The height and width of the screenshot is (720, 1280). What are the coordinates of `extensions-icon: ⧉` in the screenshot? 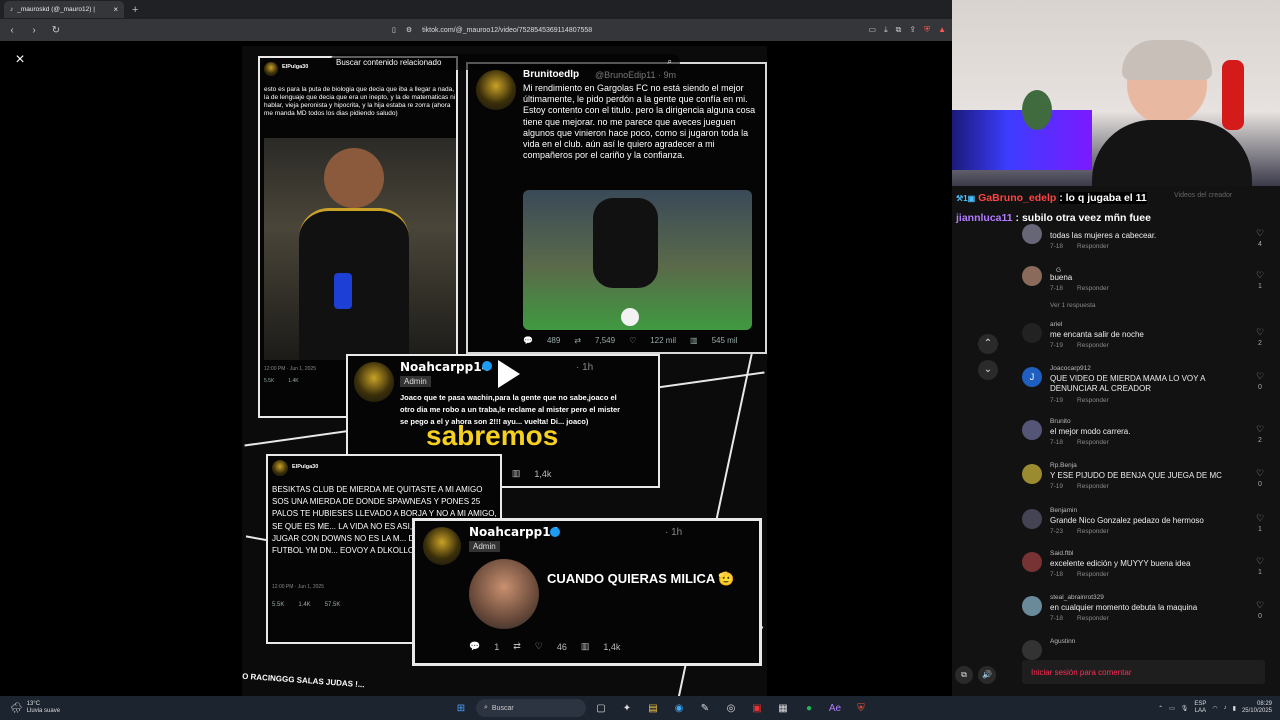 It's located at (899, 30).